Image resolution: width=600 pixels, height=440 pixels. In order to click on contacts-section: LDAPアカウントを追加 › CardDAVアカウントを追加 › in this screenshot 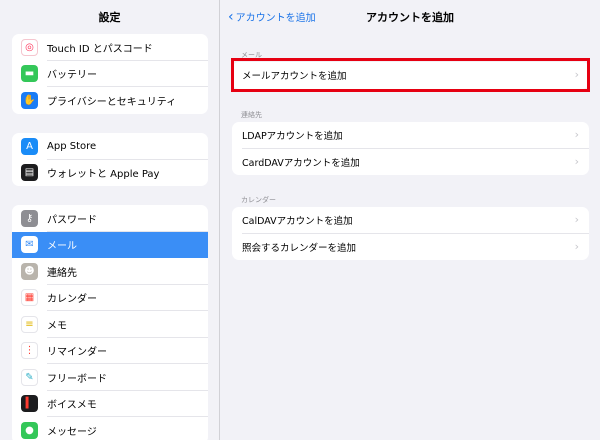, I will do `click(410, 148)`.